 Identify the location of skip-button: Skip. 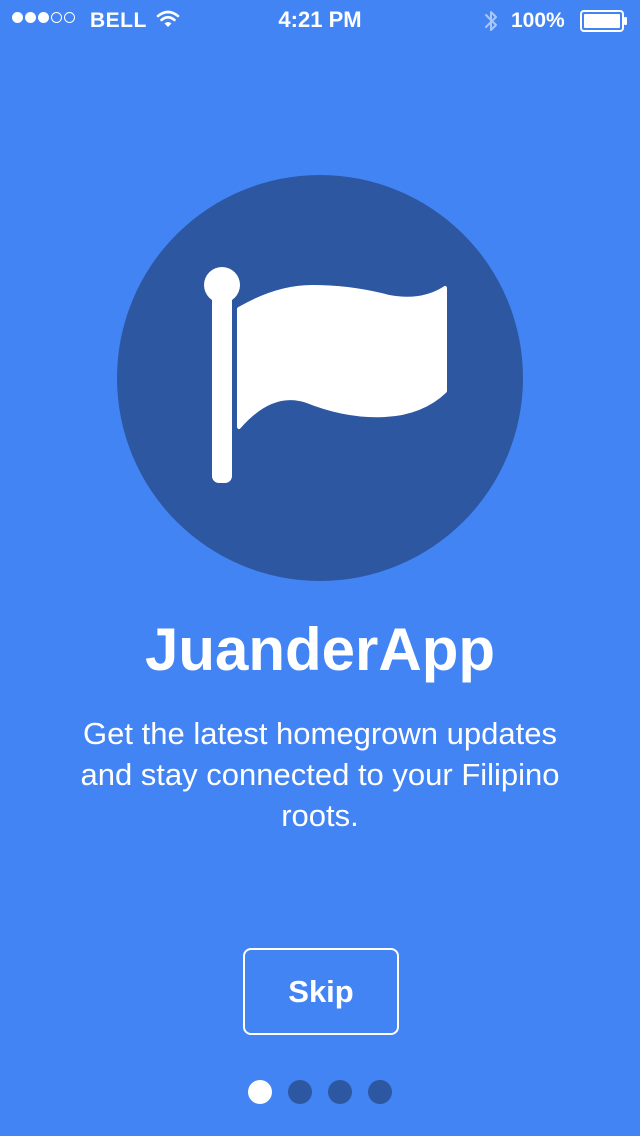
(321, 991).